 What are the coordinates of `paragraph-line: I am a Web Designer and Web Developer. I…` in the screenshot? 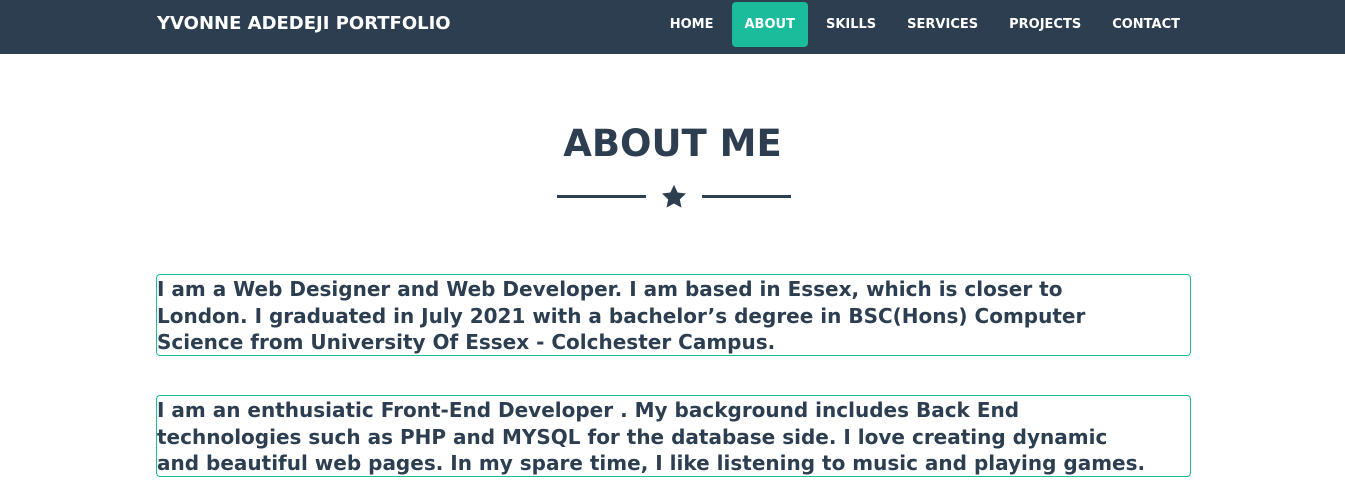 It's located at (610, 289).